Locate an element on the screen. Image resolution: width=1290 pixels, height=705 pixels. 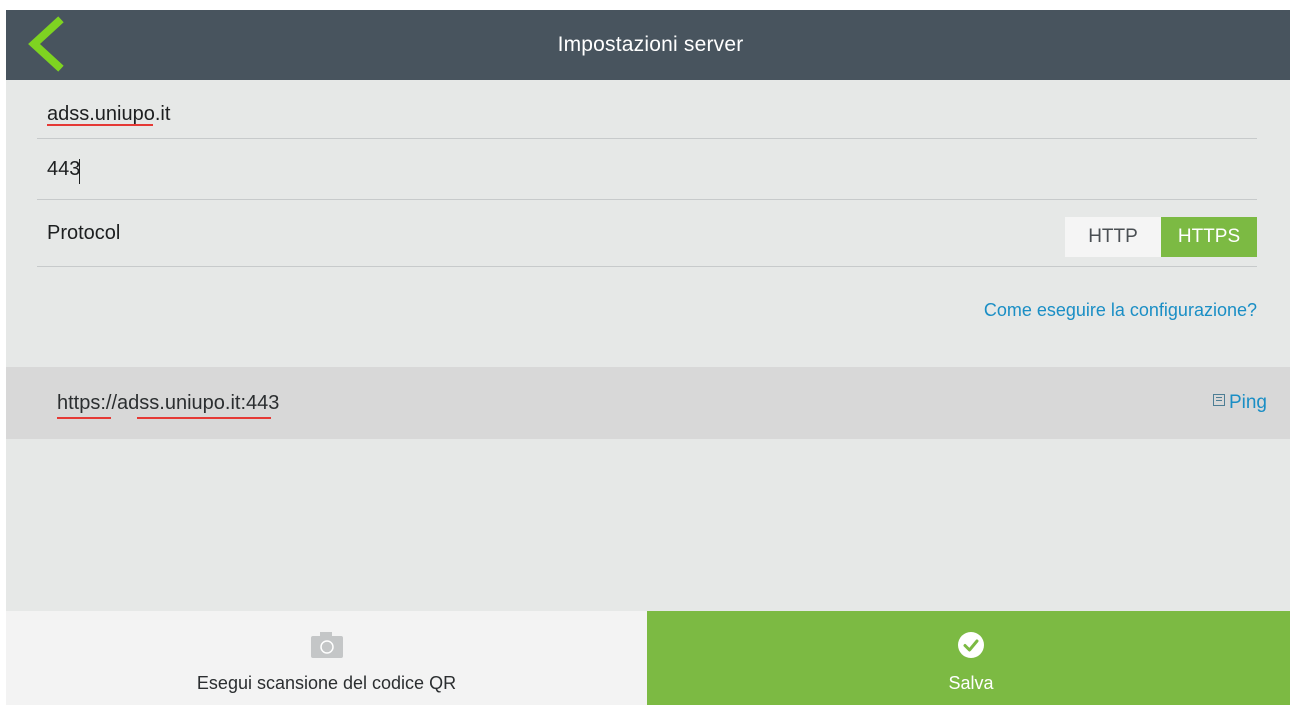
text-caret is located at coordinates (79, 171).